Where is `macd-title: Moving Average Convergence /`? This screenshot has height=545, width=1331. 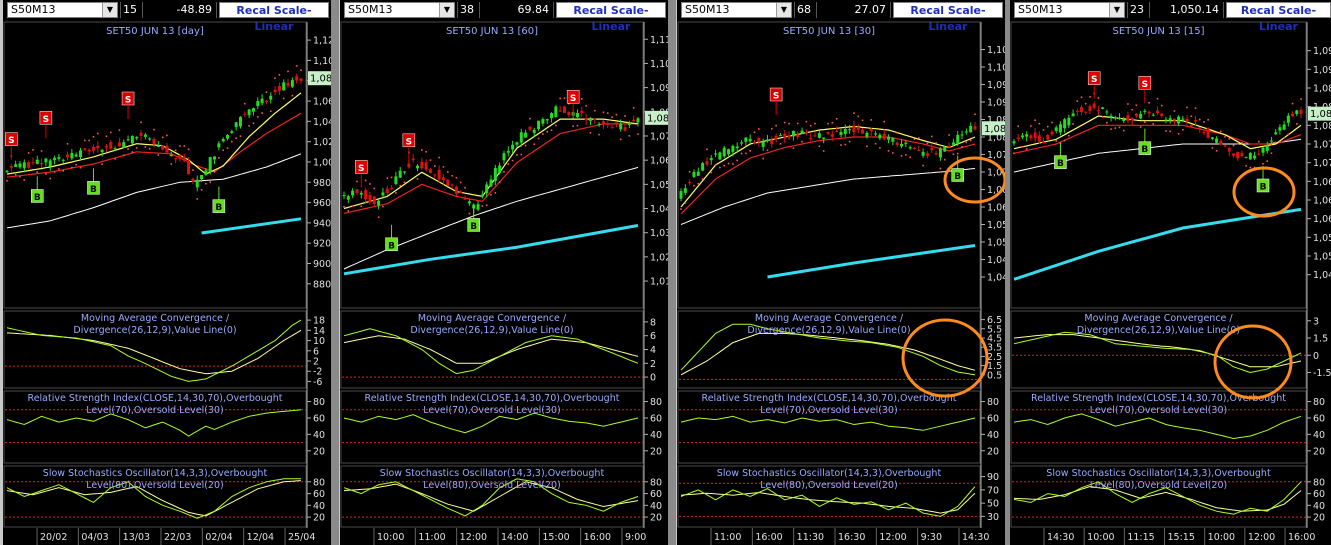 macd-title: Moving Average Convergence / is located at coordinates (492, 318).